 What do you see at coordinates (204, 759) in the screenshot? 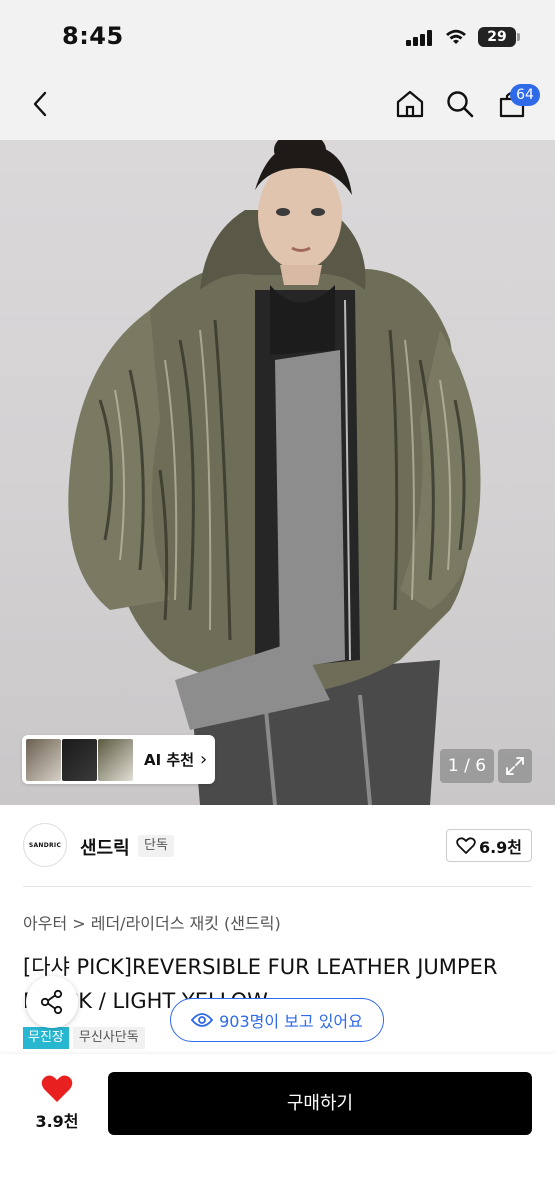
I see `chevron-right-icon: ›` at bounding box center [204, 759].